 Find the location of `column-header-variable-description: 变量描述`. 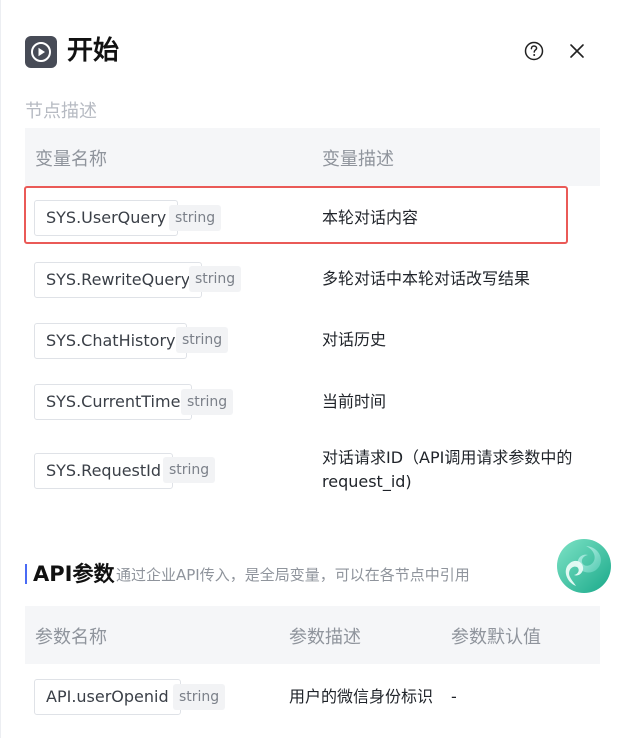

column-header-variable-description: 变量描述 is located at coordinates (358, 159).